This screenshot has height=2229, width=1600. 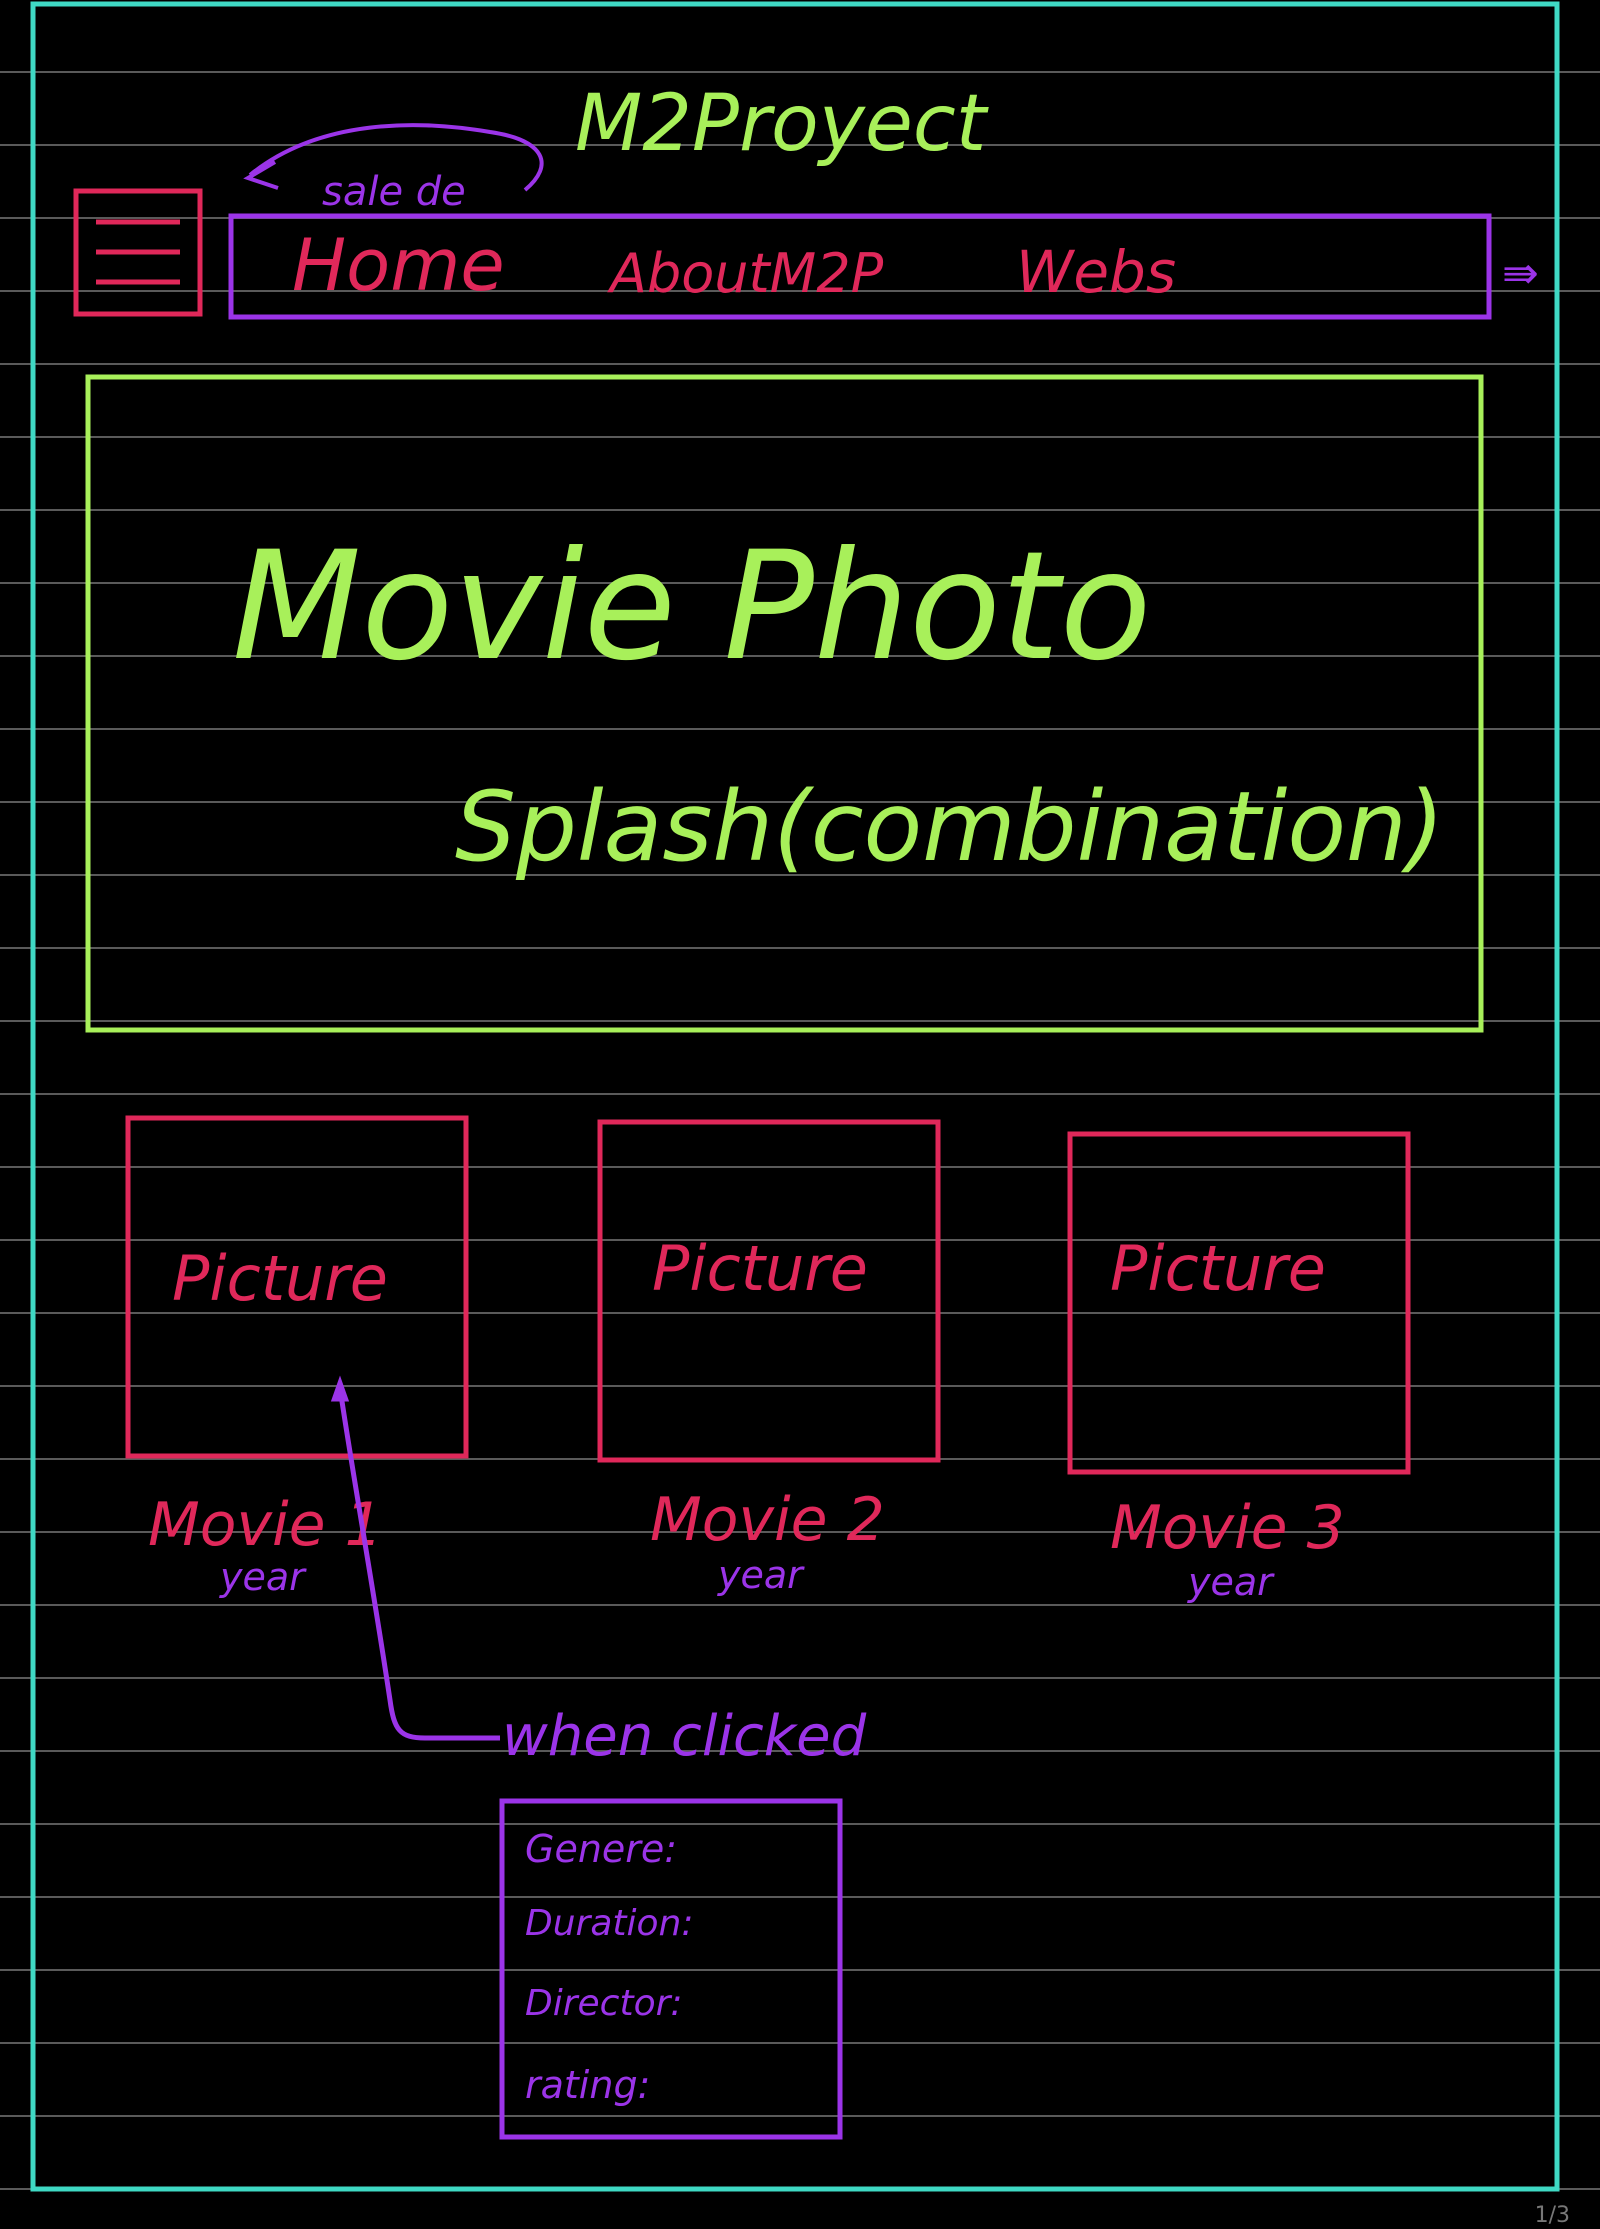 I want to click on movie-card-3-name: Movie 3, so click(x=1227, y=1528).